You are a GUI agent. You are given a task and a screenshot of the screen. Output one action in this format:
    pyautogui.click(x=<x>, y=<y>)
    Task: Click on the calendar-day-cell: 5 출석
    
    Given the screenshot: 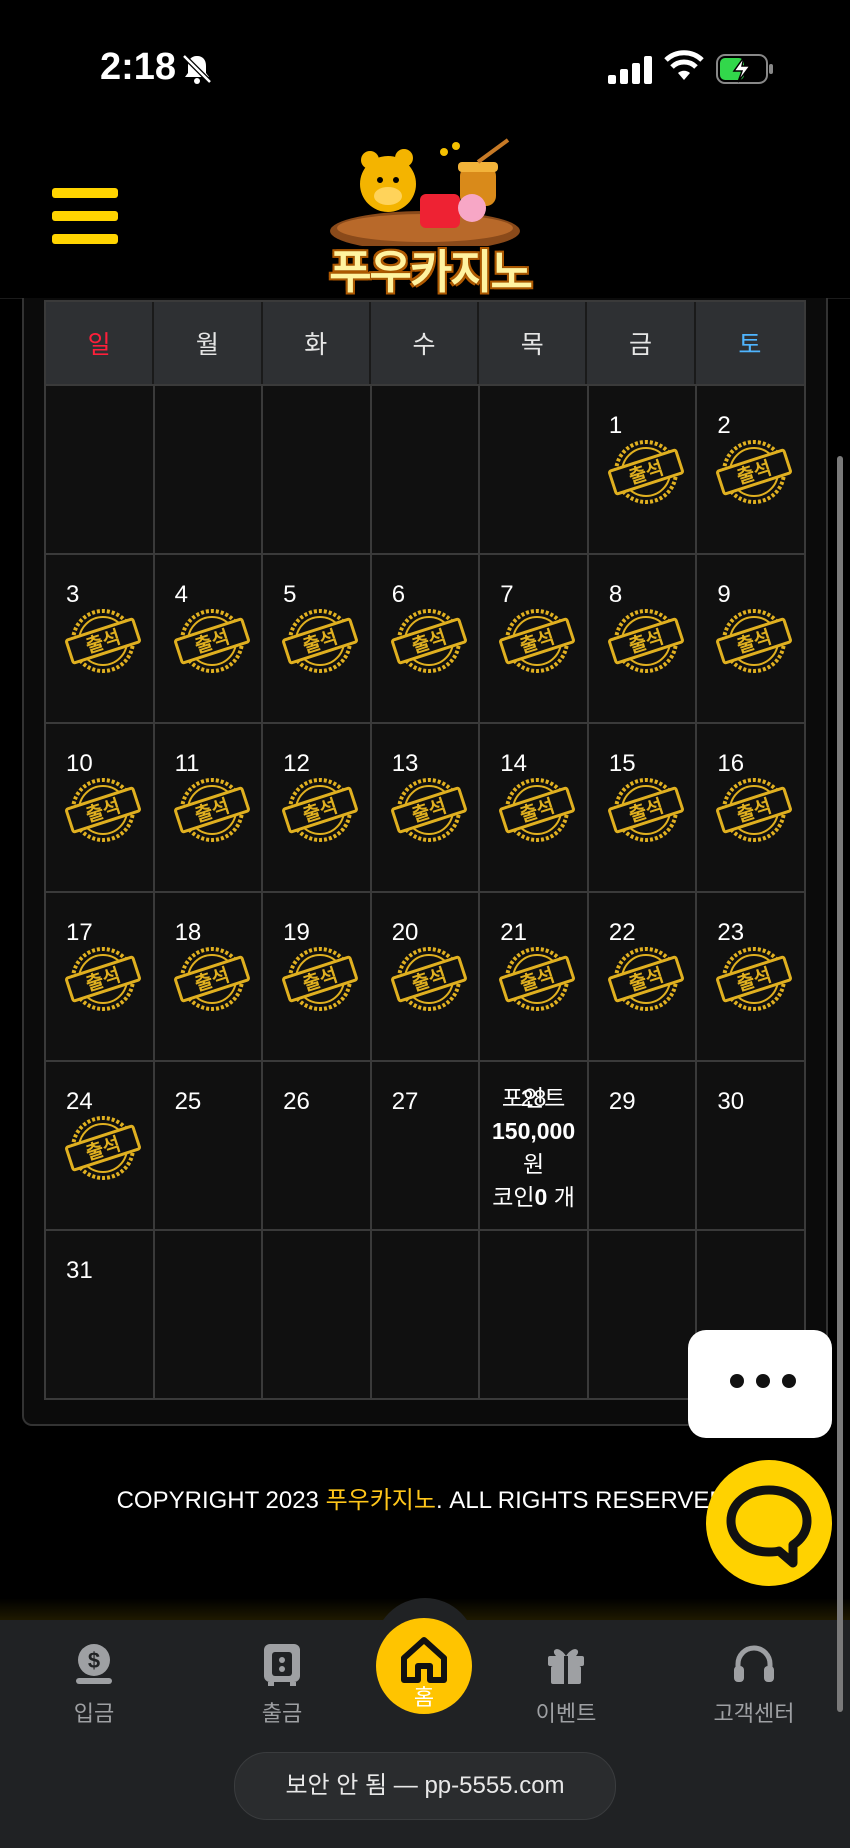 What is the action you would take?
    pyautogui.click(x=317, y=639)
    